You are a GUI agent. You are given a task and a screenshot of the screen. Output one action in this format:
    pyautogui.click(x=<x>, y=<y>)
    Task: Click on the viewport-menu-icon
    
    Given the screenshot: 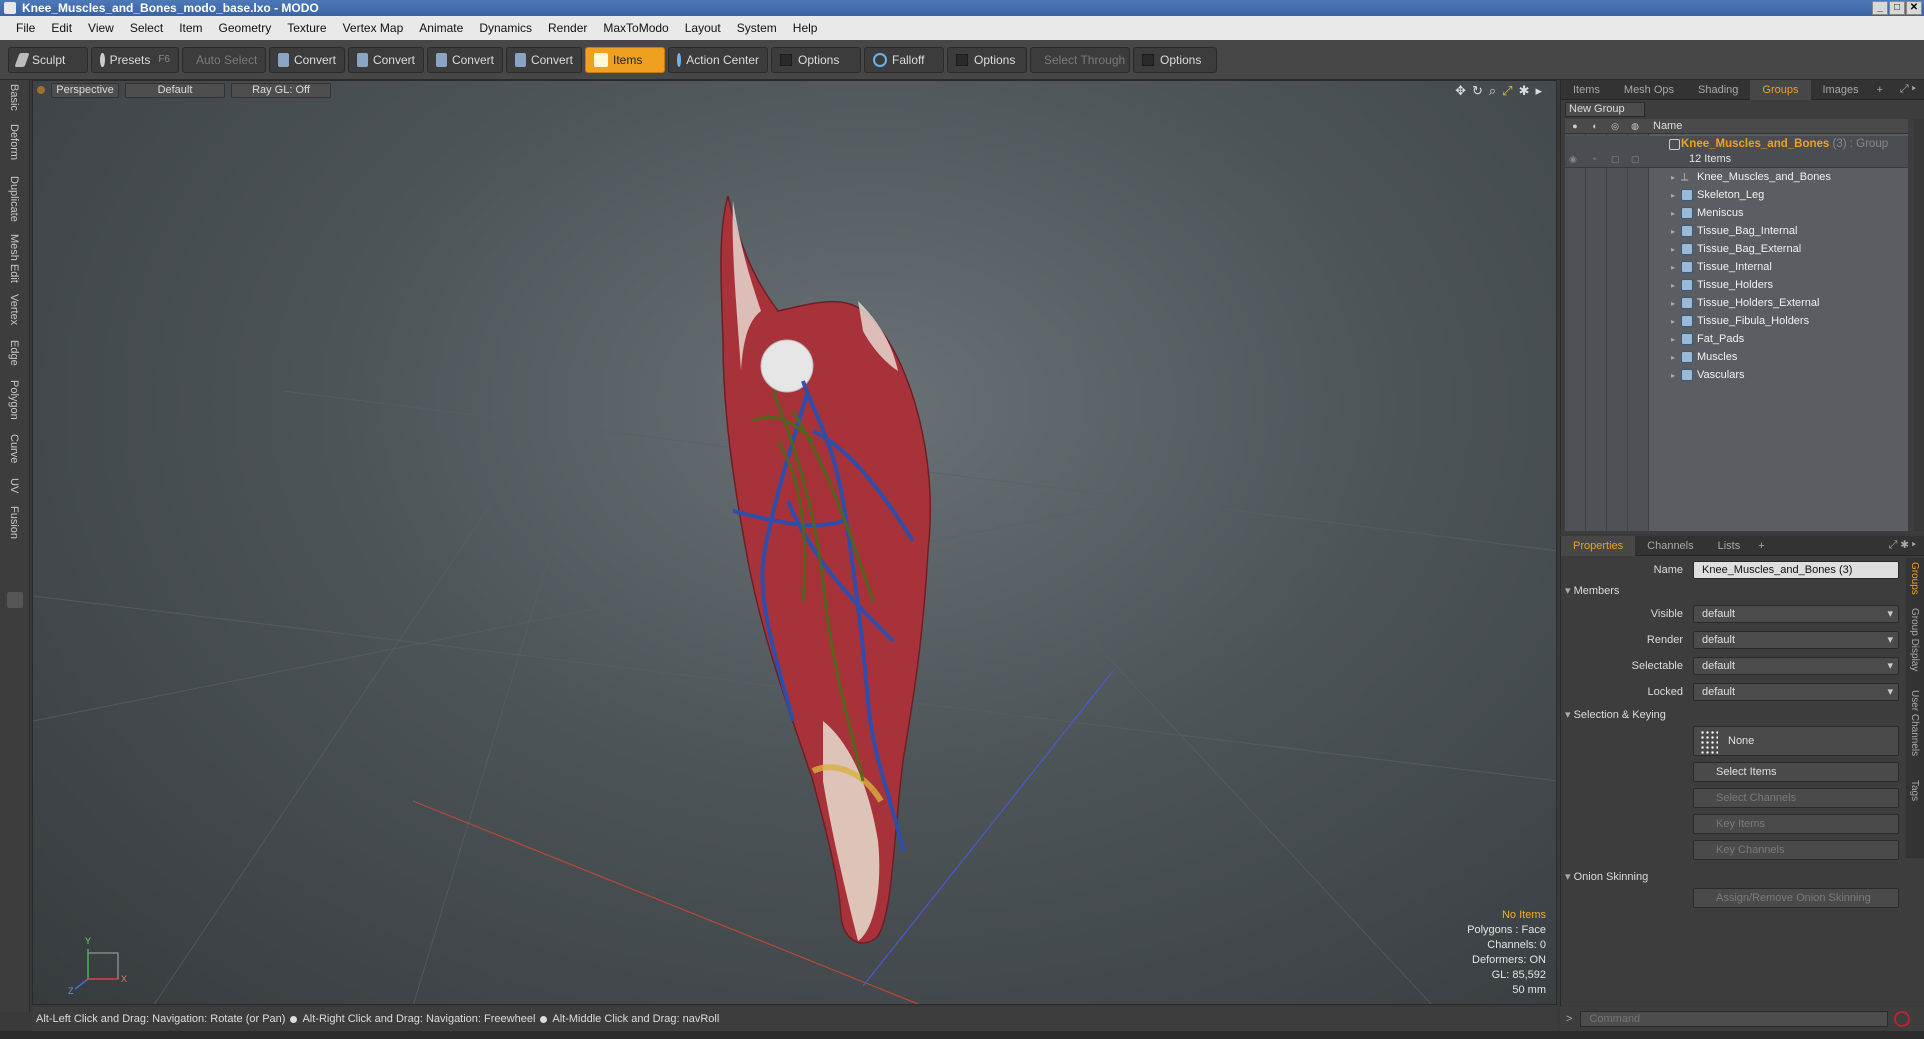 What is the action you would take?
    pyautogui.click(x=41, y=90)
    